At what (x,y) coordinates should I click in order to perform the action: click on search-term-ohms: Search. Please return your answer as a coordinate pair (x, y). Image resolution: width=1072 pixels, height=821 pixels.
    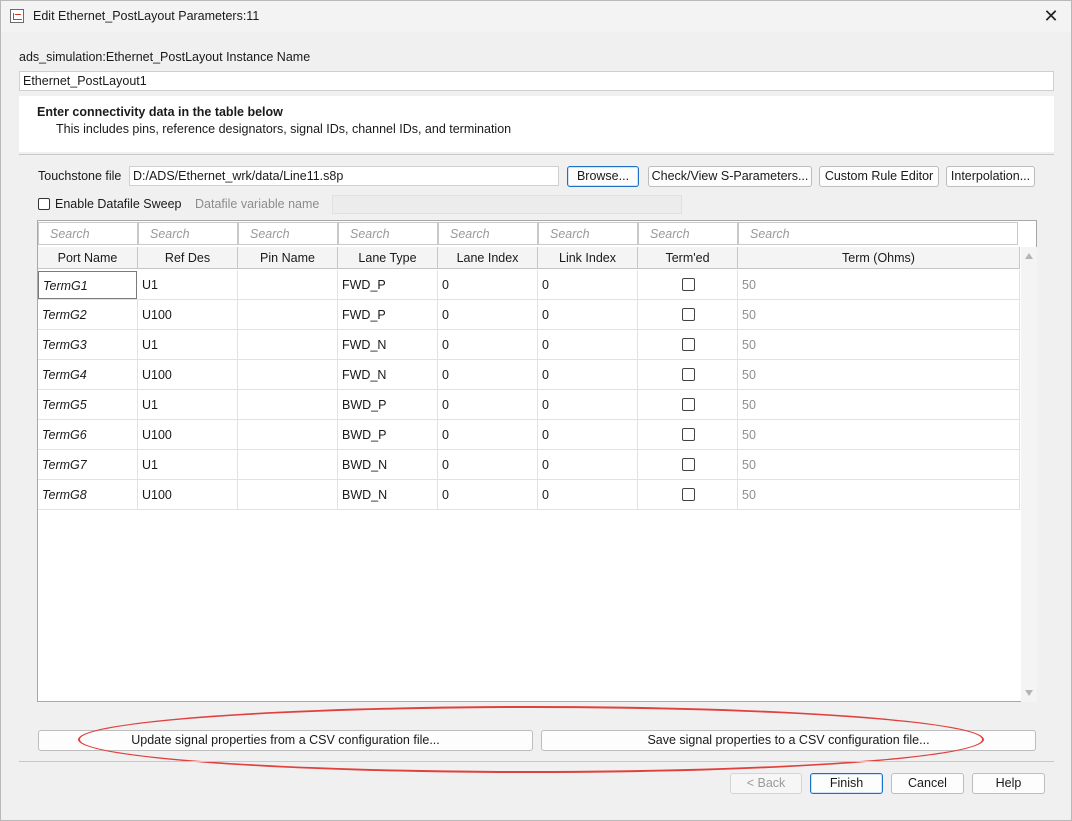
    Looking at the image, I should click on (878, 233).